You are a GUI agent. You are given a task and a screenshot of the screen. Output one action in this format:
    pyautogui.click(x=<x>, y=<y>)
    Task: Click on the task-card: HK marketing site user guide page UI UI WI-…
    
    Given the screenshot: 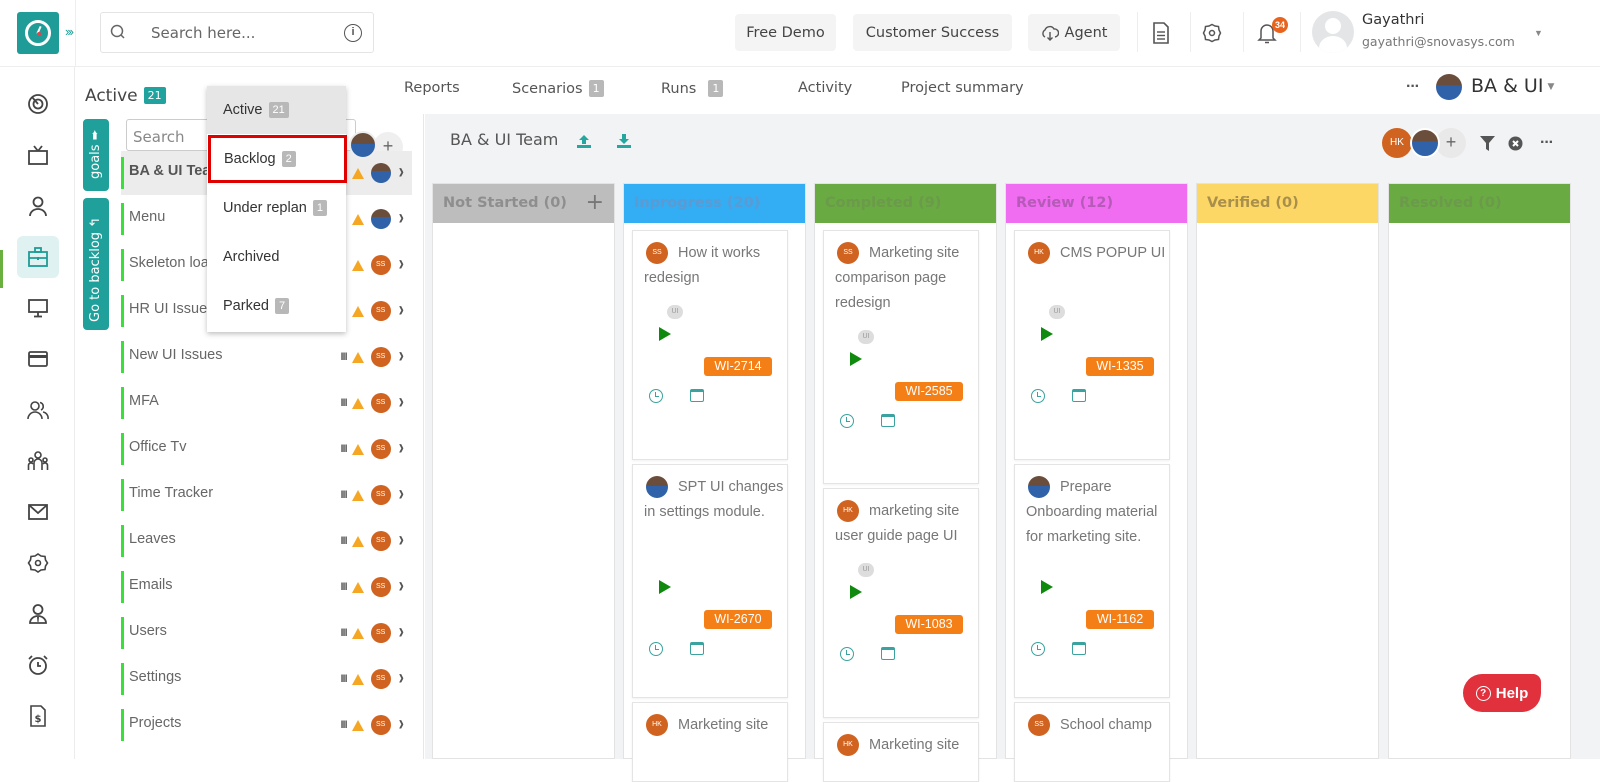 What is the action you would take?
    pyautogui.click(x=901, y=603)
    